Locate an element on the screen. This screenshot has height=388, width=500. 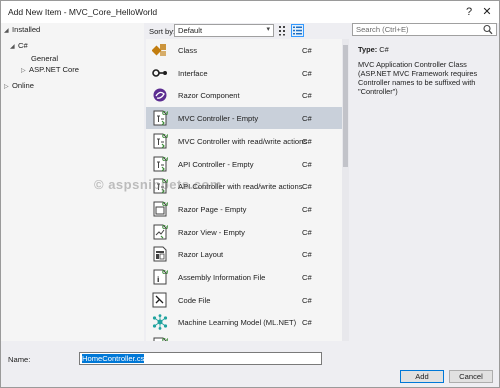
tree-item-csharp: ◢ C# is located at coordinates (19, 47).